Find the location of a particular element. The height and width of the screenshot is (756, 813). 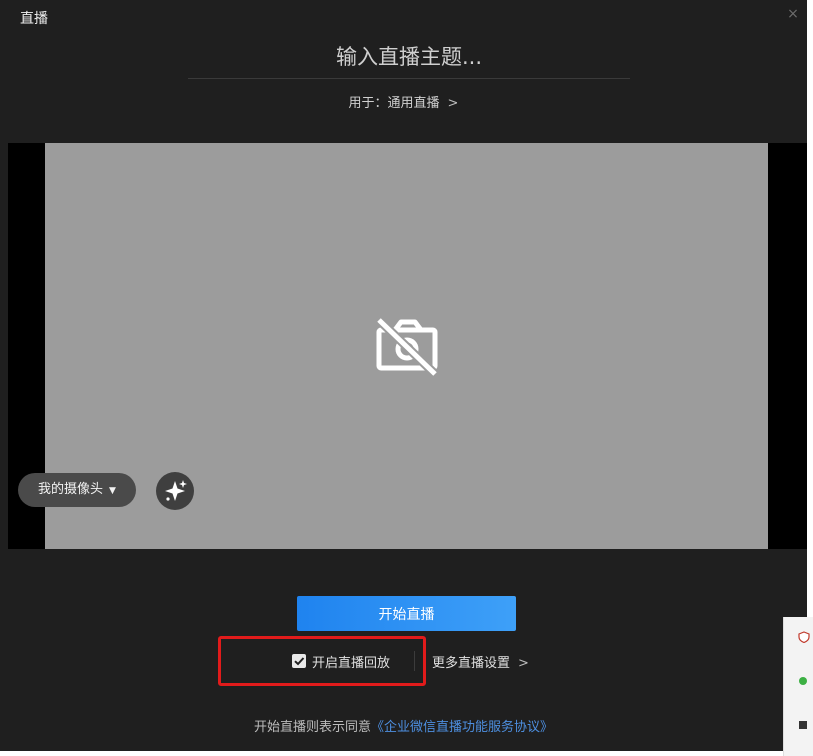

window-title: 直播 is located at coordinates (34, 19).